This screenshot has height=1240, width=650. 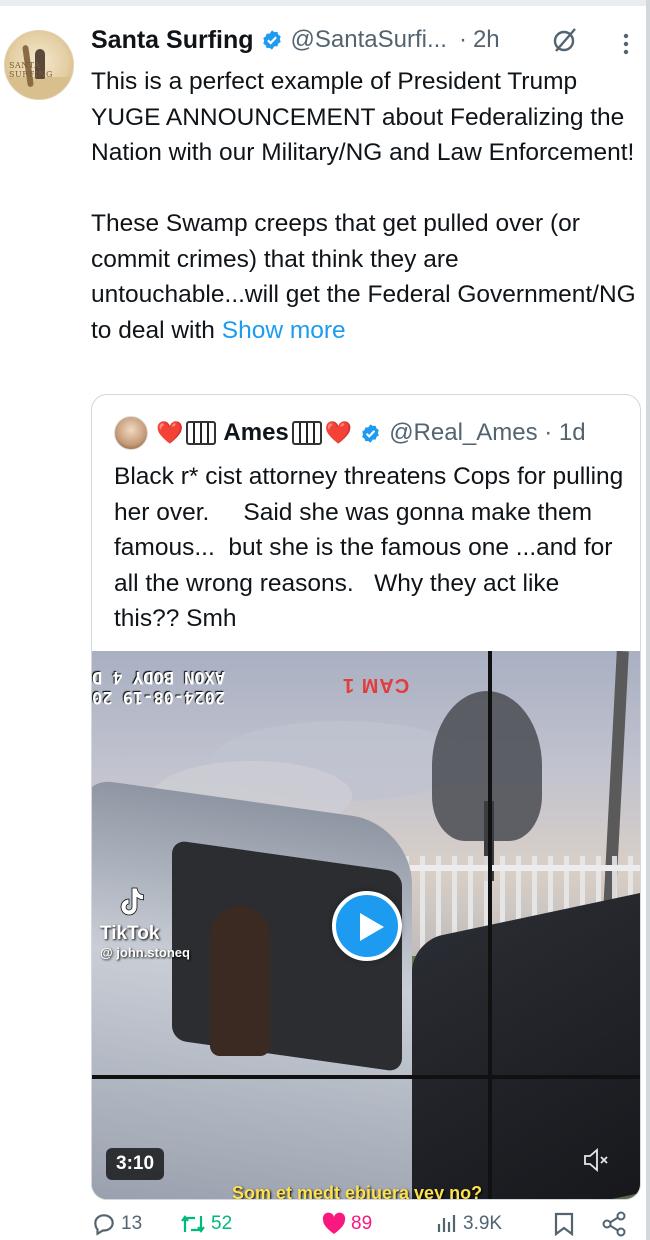 What do you see at coordinates (104, 1225) in the screenshot?
I see `reply-icon` at bounding box center [104, 1225].